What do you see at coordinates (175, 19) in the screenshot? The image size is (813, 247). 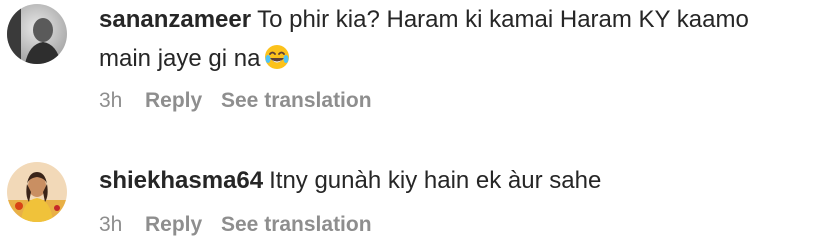 I see `comment-username: sananzameer` at bounding box center [175, 19].